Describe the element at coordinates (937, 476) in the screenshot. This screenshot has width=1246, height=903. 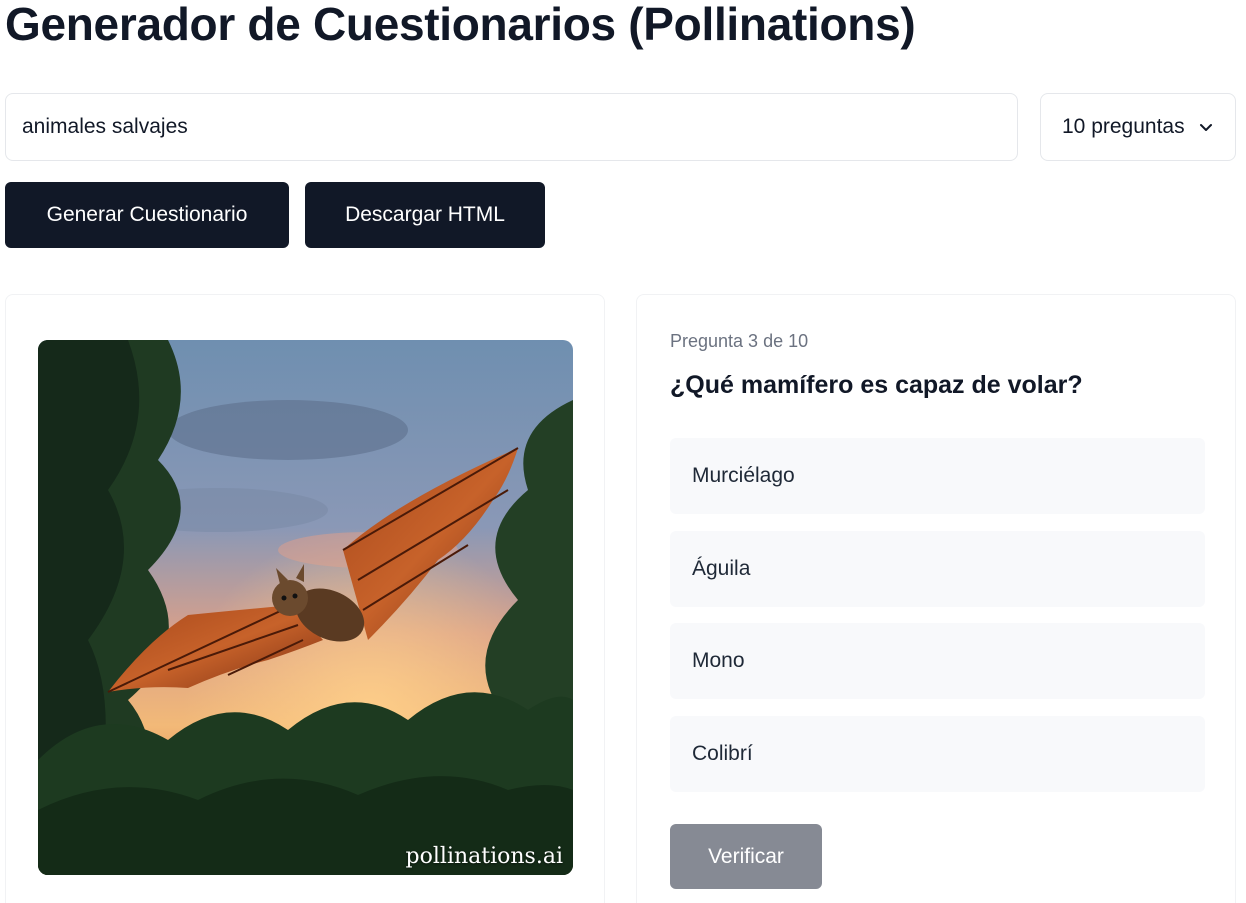
I see `answer-option: Murciélago` at that location.